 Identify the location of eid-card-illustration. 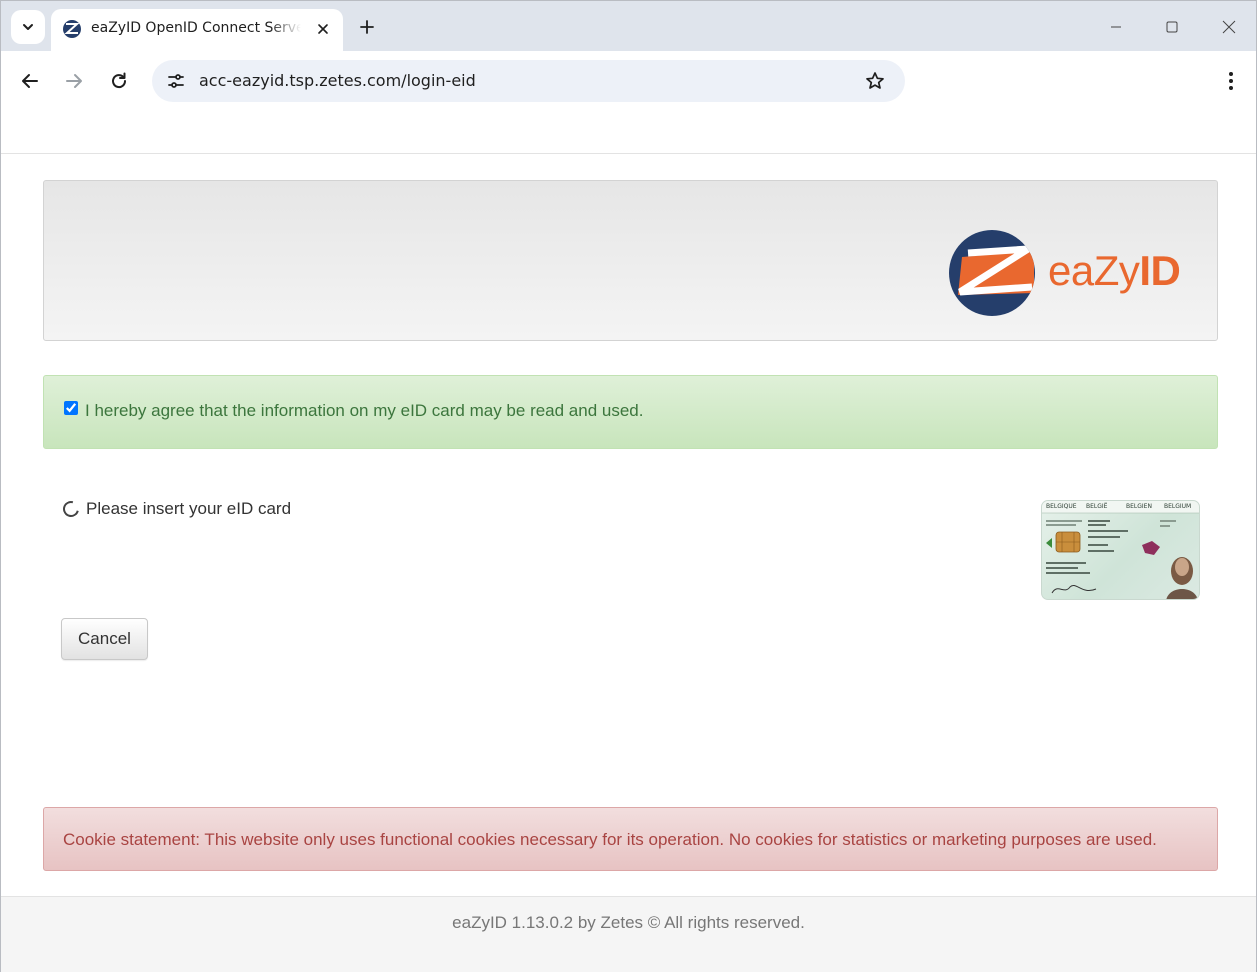
(1120, 550).